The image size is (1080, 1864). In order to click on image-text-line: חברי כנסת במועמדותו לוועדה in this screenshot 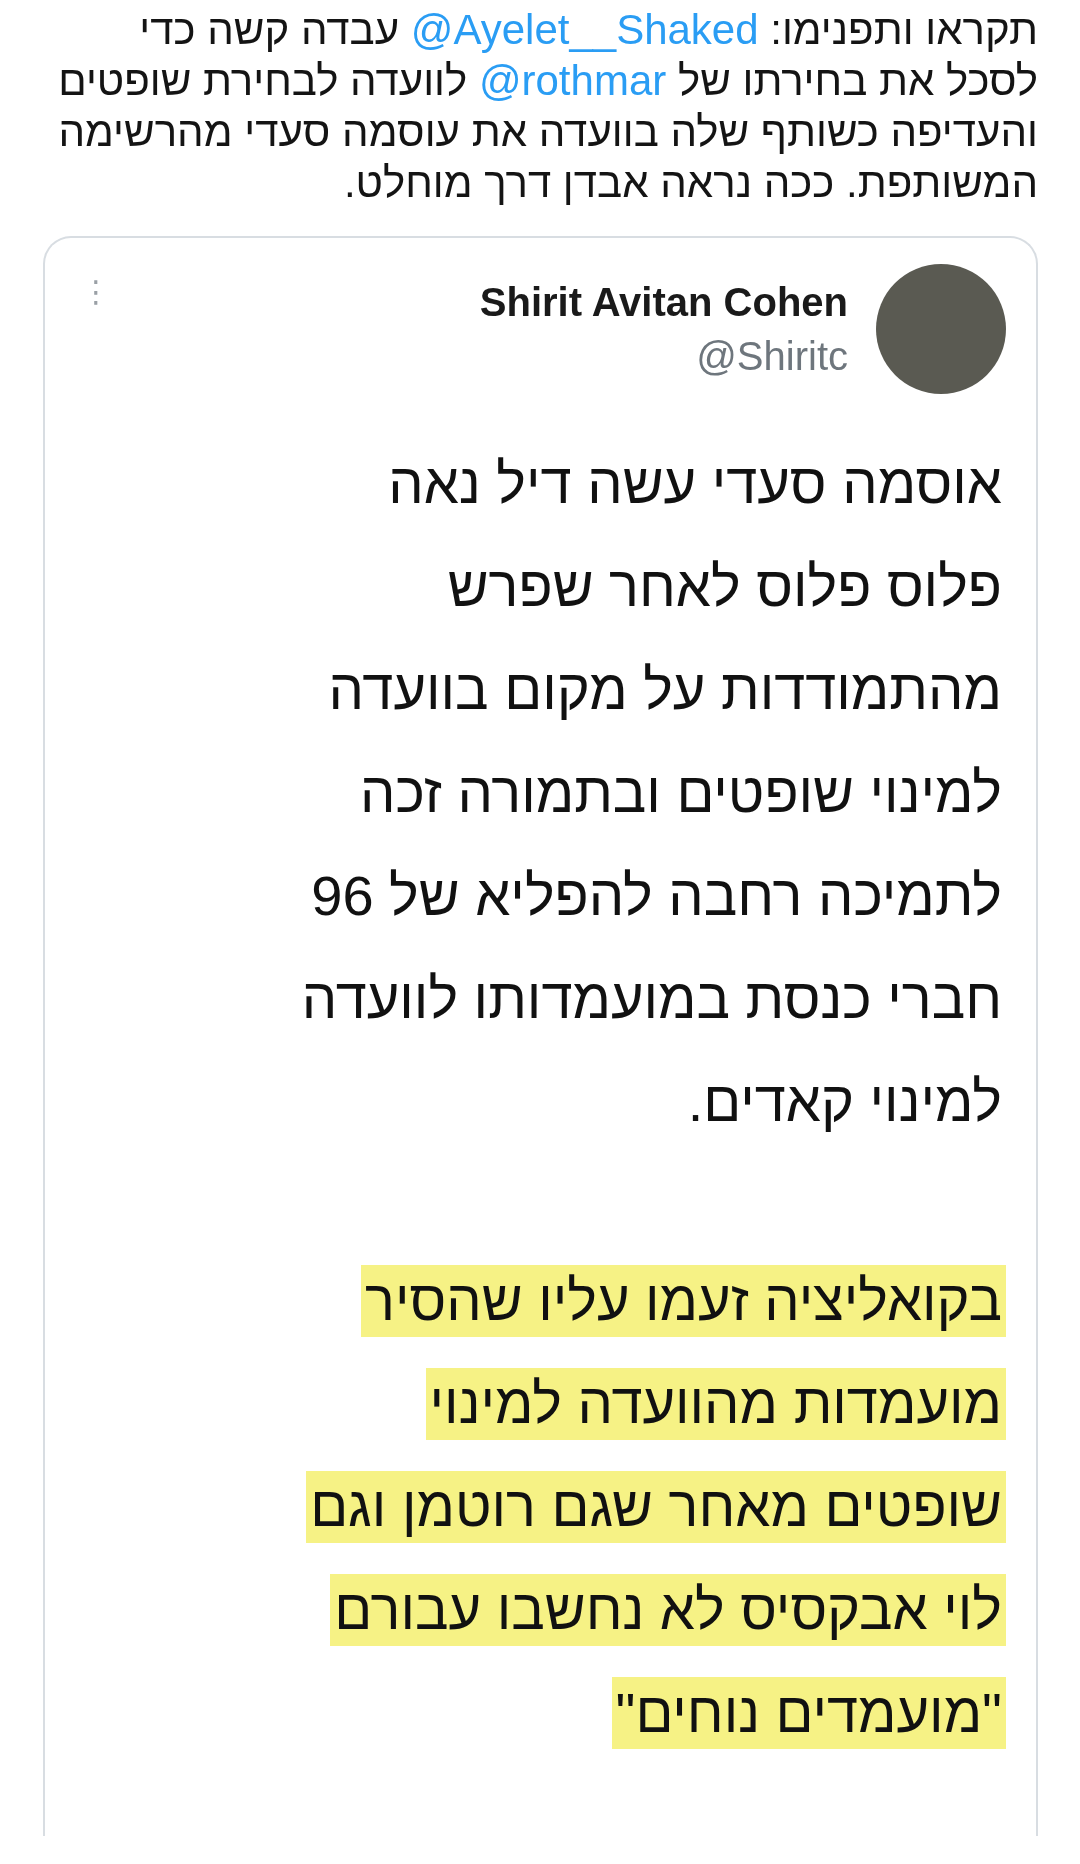, I will do `click(651, 998)`.